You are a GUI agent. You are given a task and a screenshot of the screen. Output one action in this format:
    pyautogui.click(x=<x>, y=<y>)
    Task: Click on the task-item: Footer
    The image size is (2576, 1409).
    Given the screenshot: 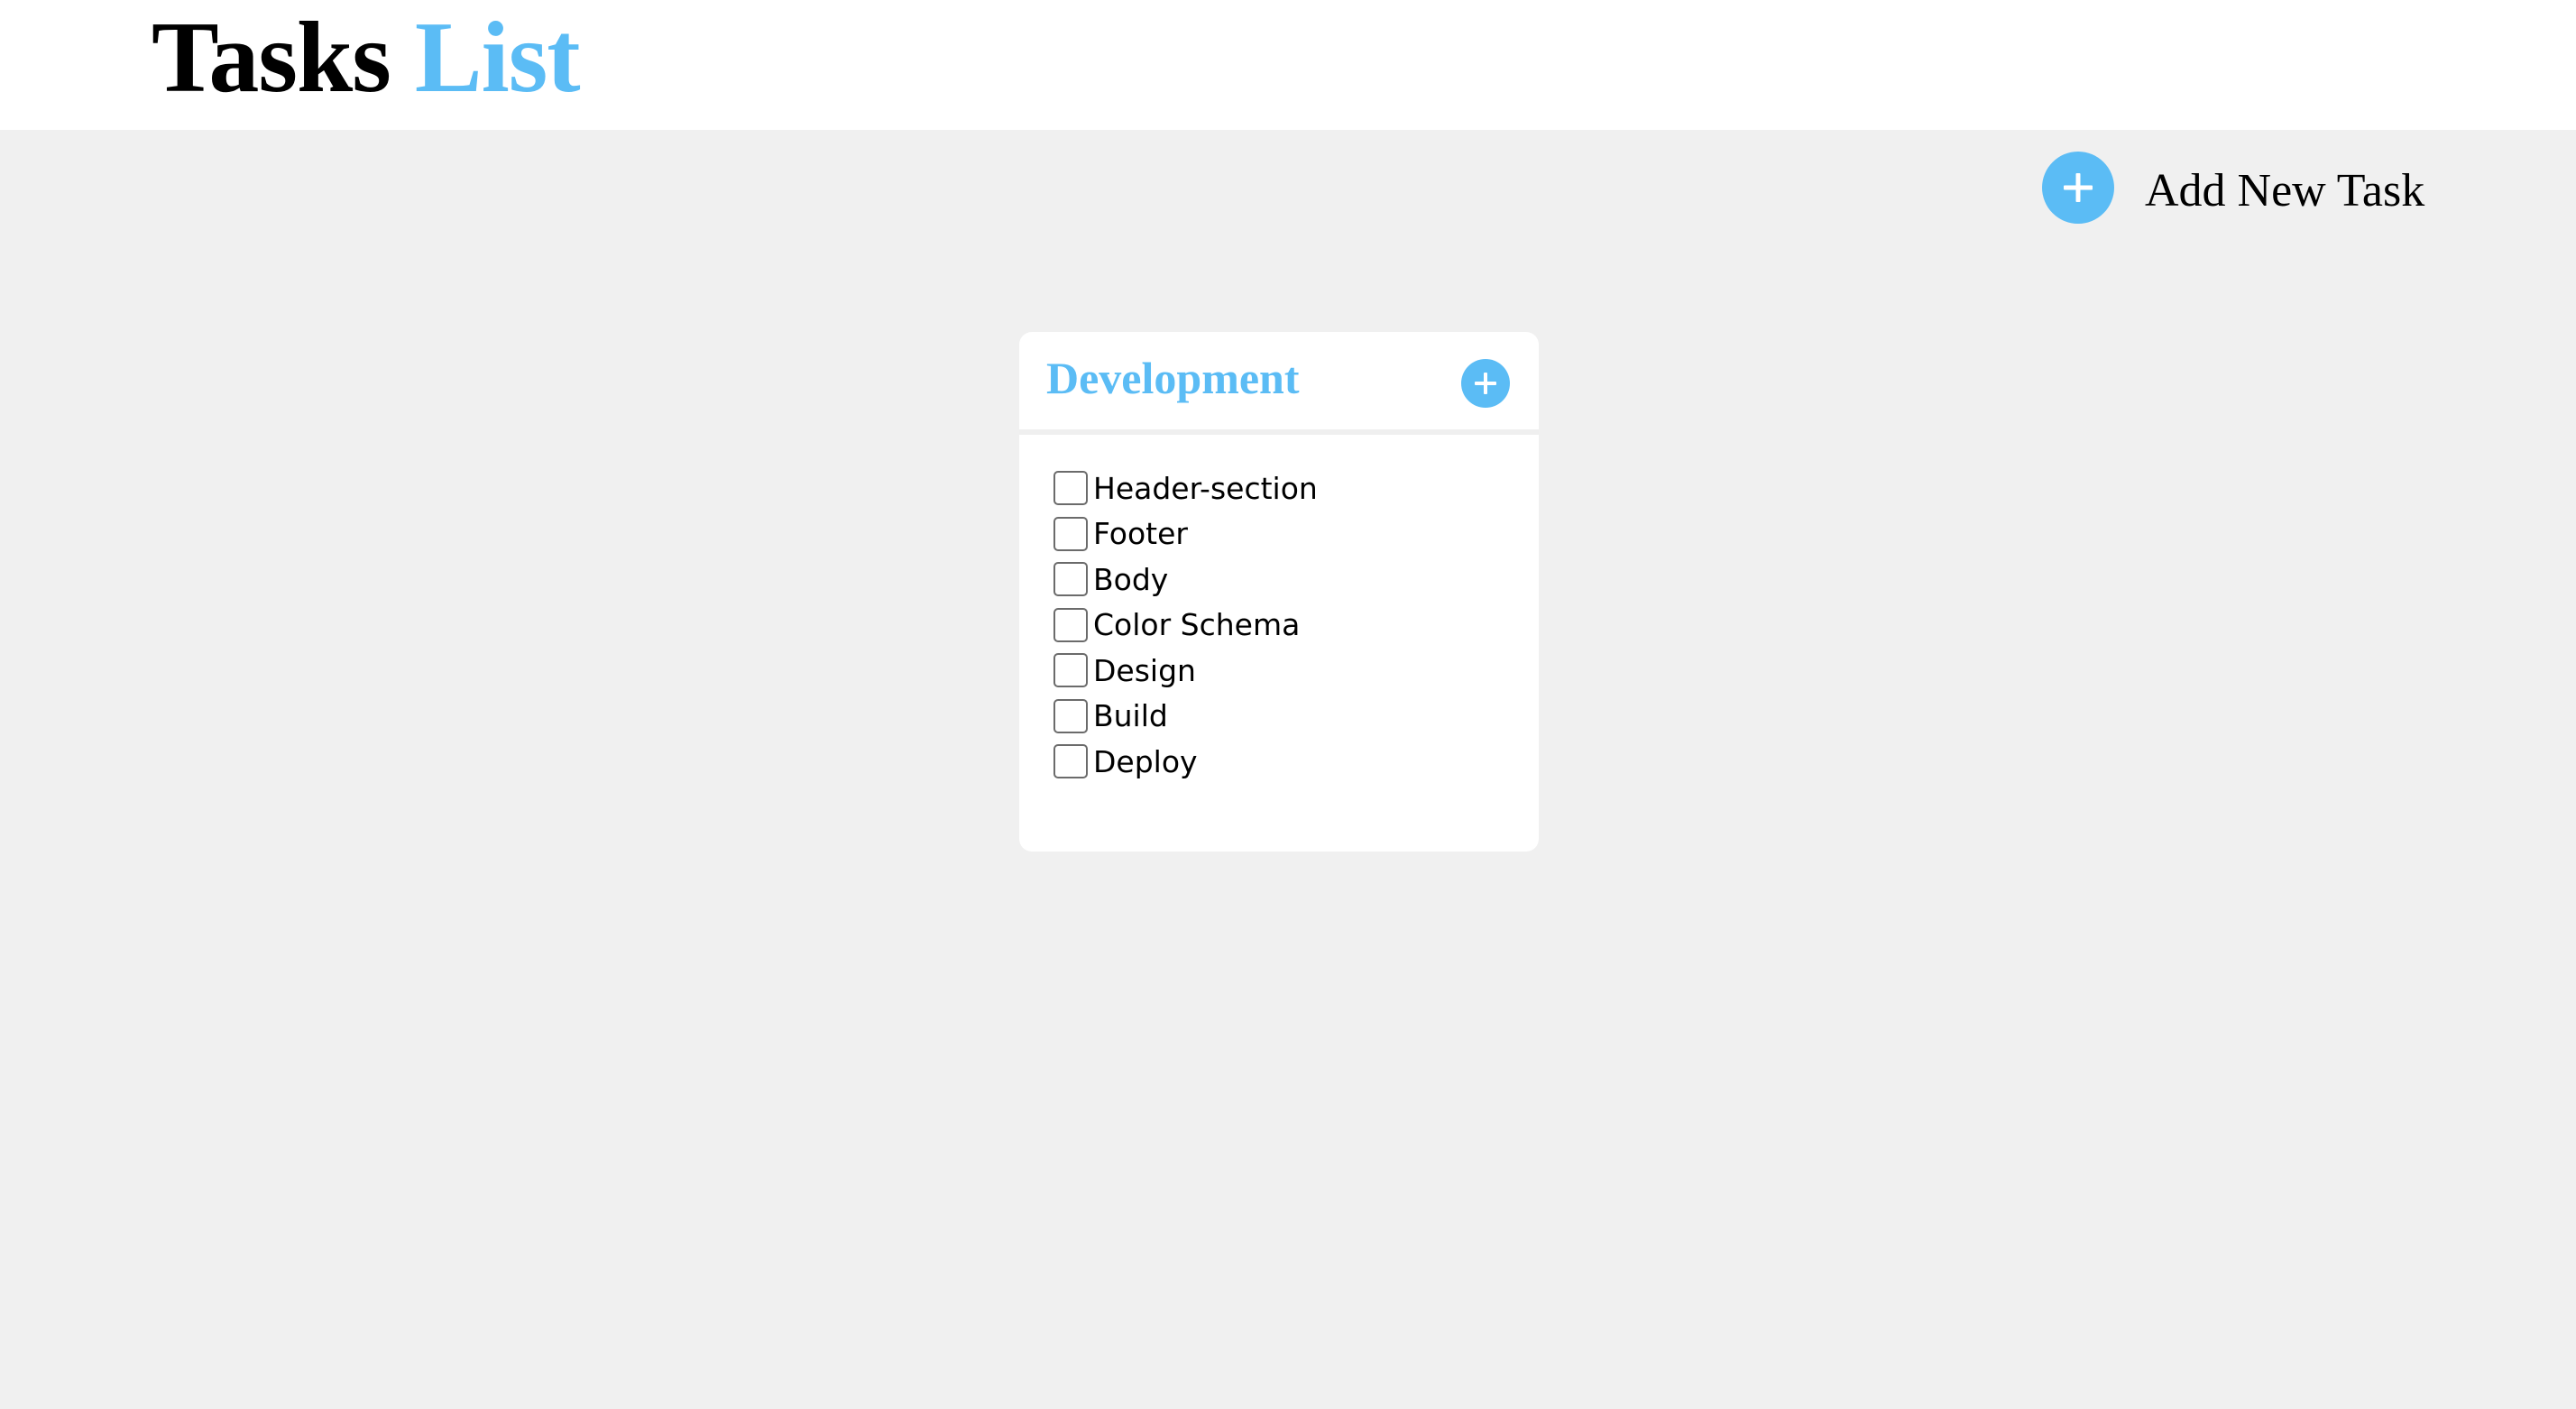 What is the action you would take?
    pyautogui.click(x=1185, y=534)
    